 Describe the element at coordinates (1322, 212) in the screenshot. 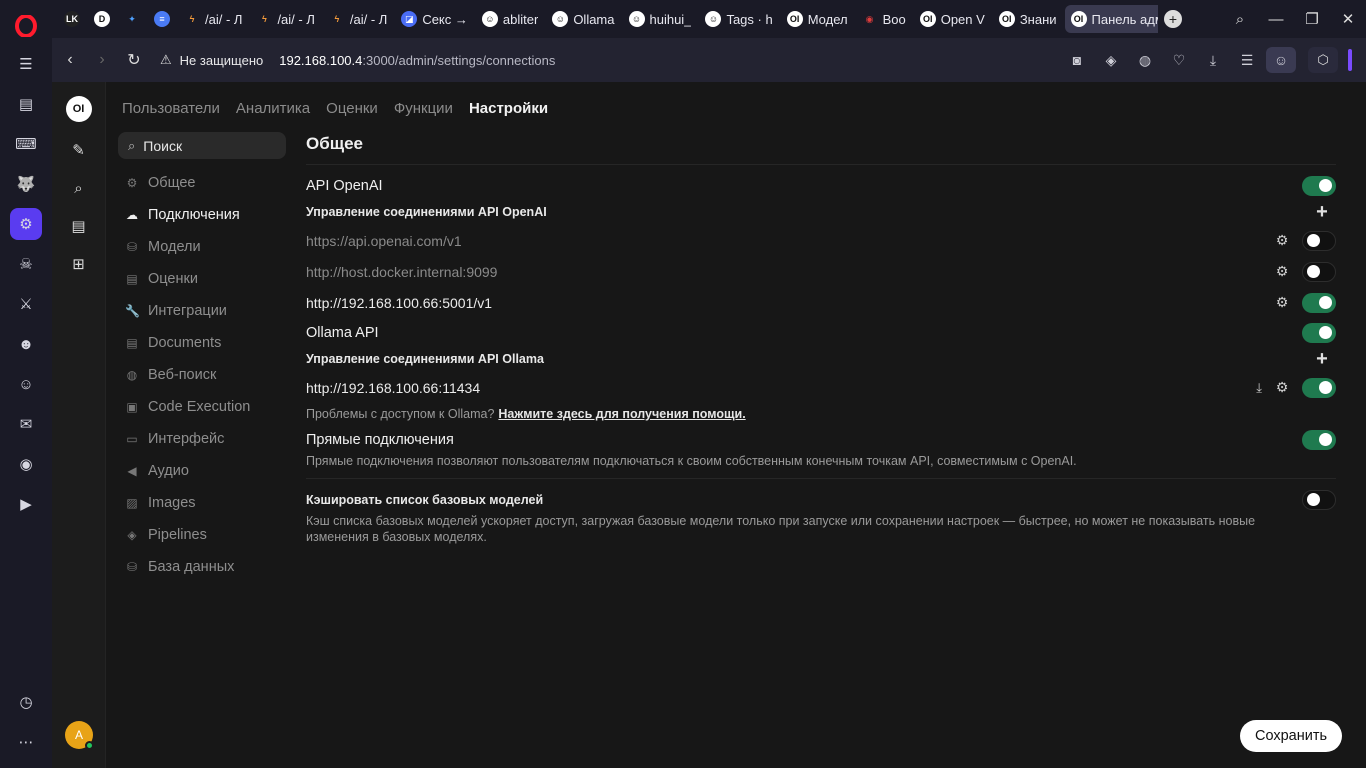

I see `add-openai-connection-button: +` at that location.